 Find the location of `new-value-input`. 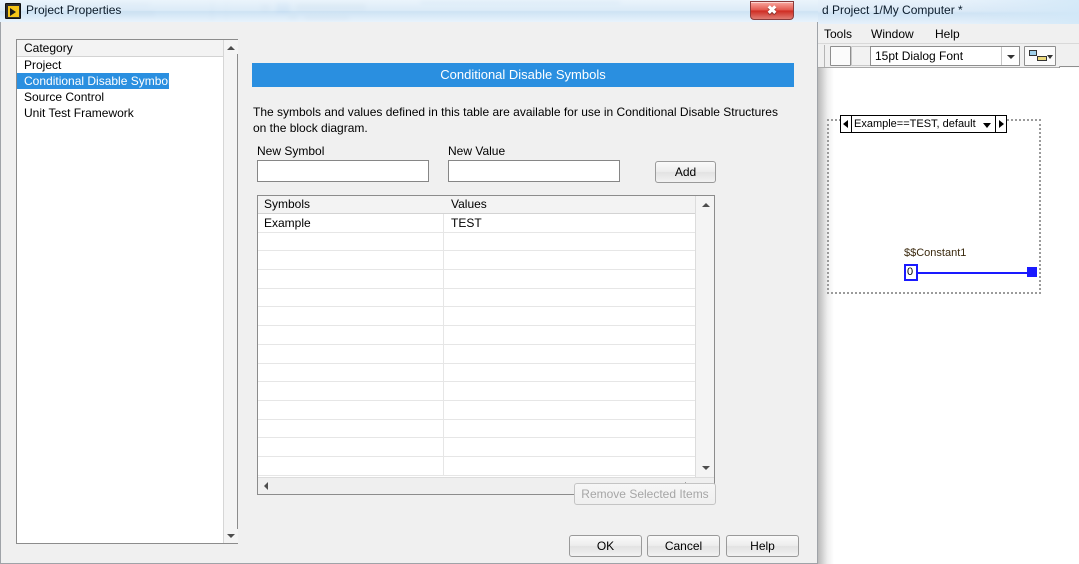

new-value-input is located at coordinates (534, 171).